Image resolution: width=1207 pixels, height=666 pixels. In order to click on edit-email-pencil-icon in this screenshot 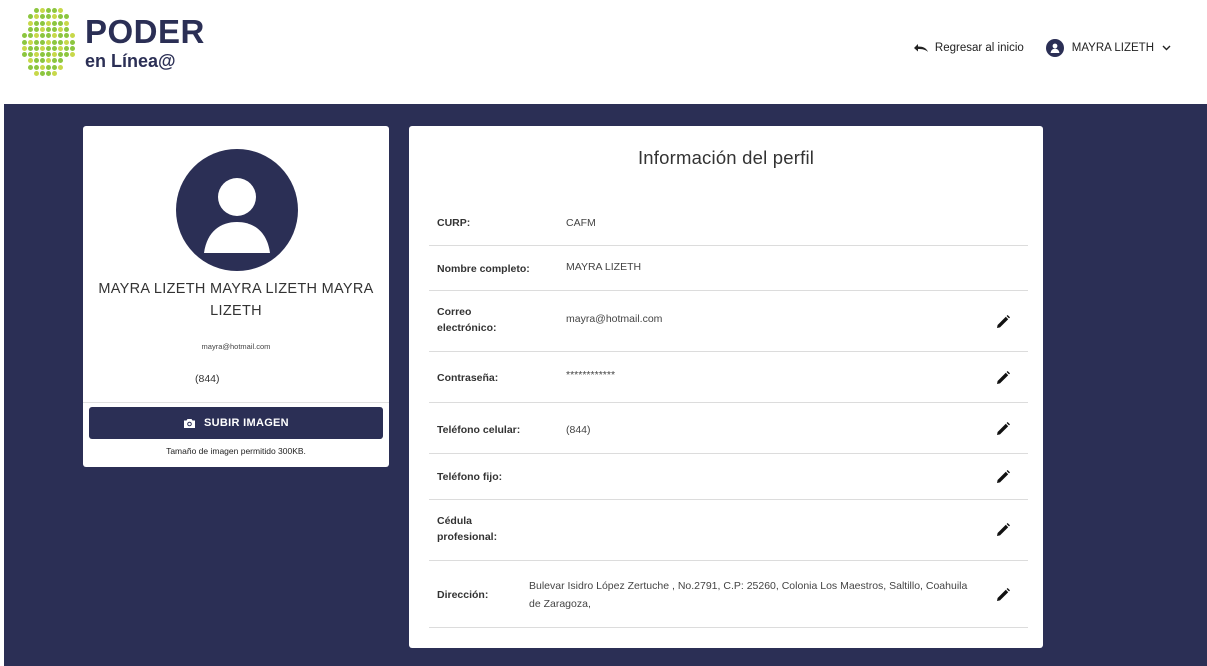, I will do `click(1003, 322)`.